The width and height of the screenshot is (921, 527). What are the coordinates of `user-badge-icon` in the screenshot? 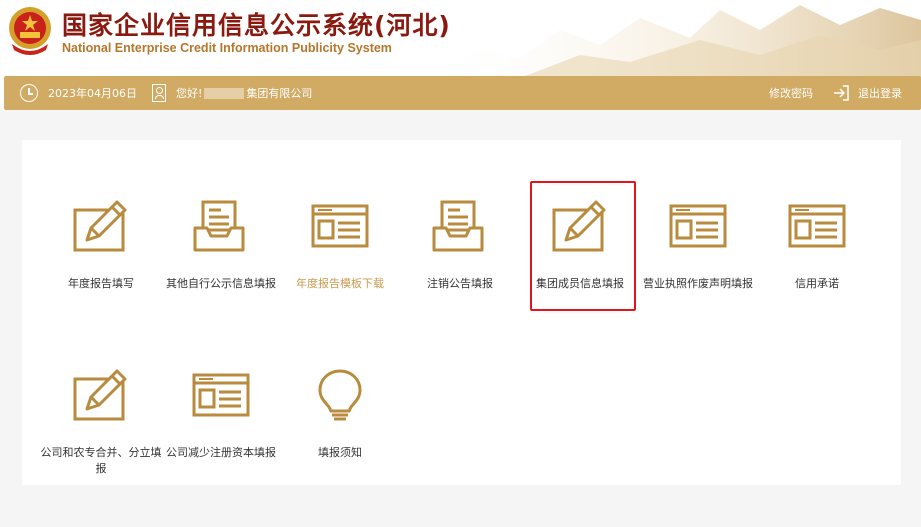 It's located at (159, 93).